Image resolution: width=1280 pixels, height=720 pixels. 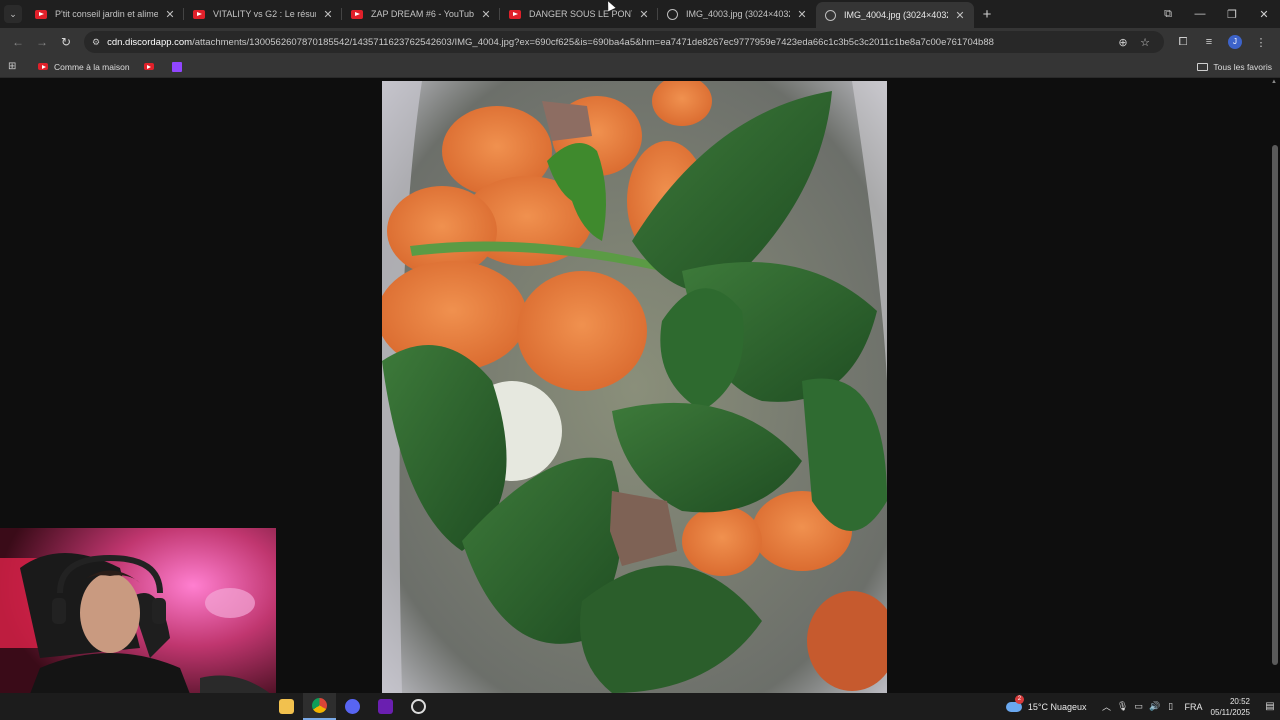 What do you see at coordinates (1209, 42) in the screenshot?
I see `media-controls-icon: ≡` at bounding box center [1209, 42].